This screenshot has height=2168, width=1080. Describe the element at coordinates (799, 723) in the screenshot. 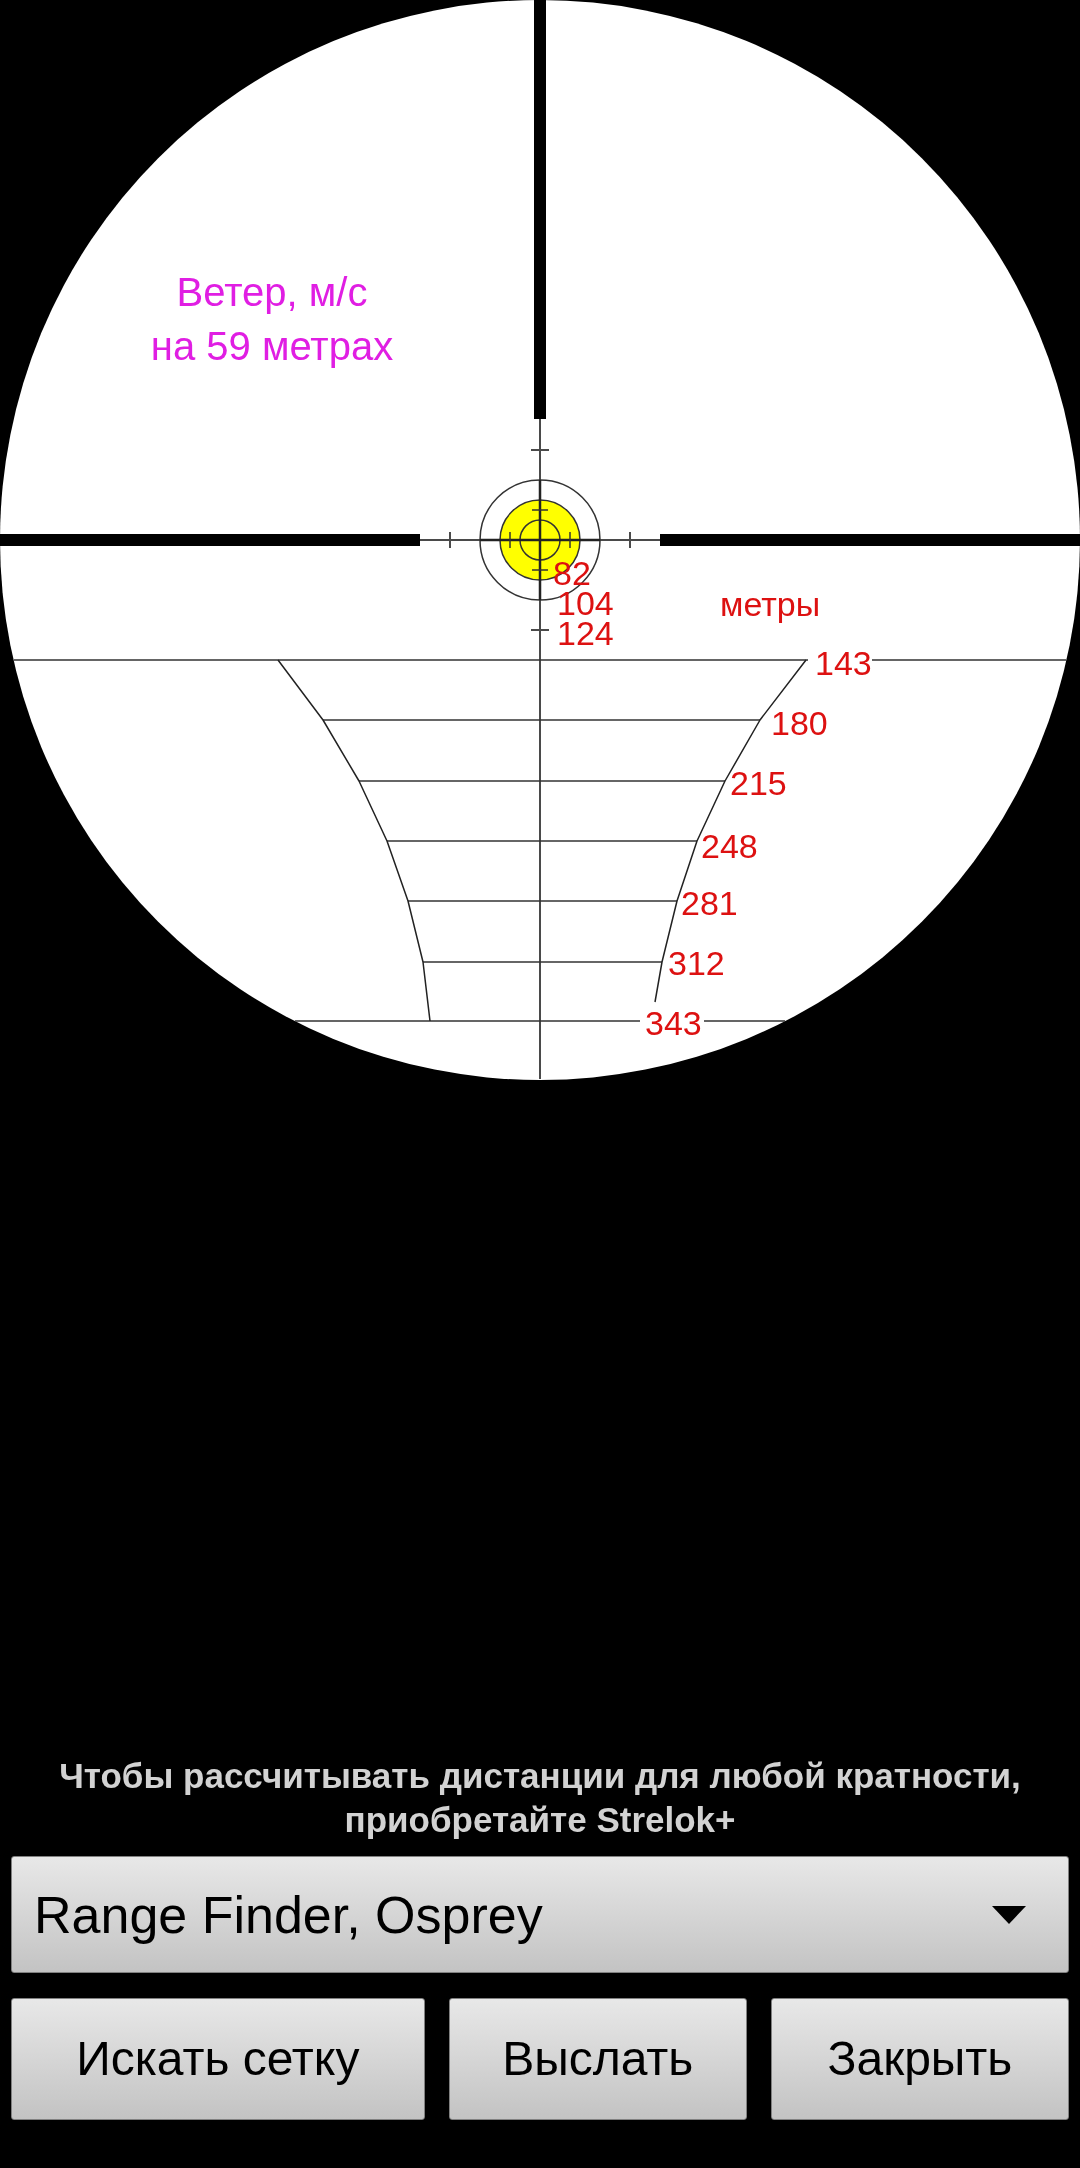

I see `range-label: 180` at that location.